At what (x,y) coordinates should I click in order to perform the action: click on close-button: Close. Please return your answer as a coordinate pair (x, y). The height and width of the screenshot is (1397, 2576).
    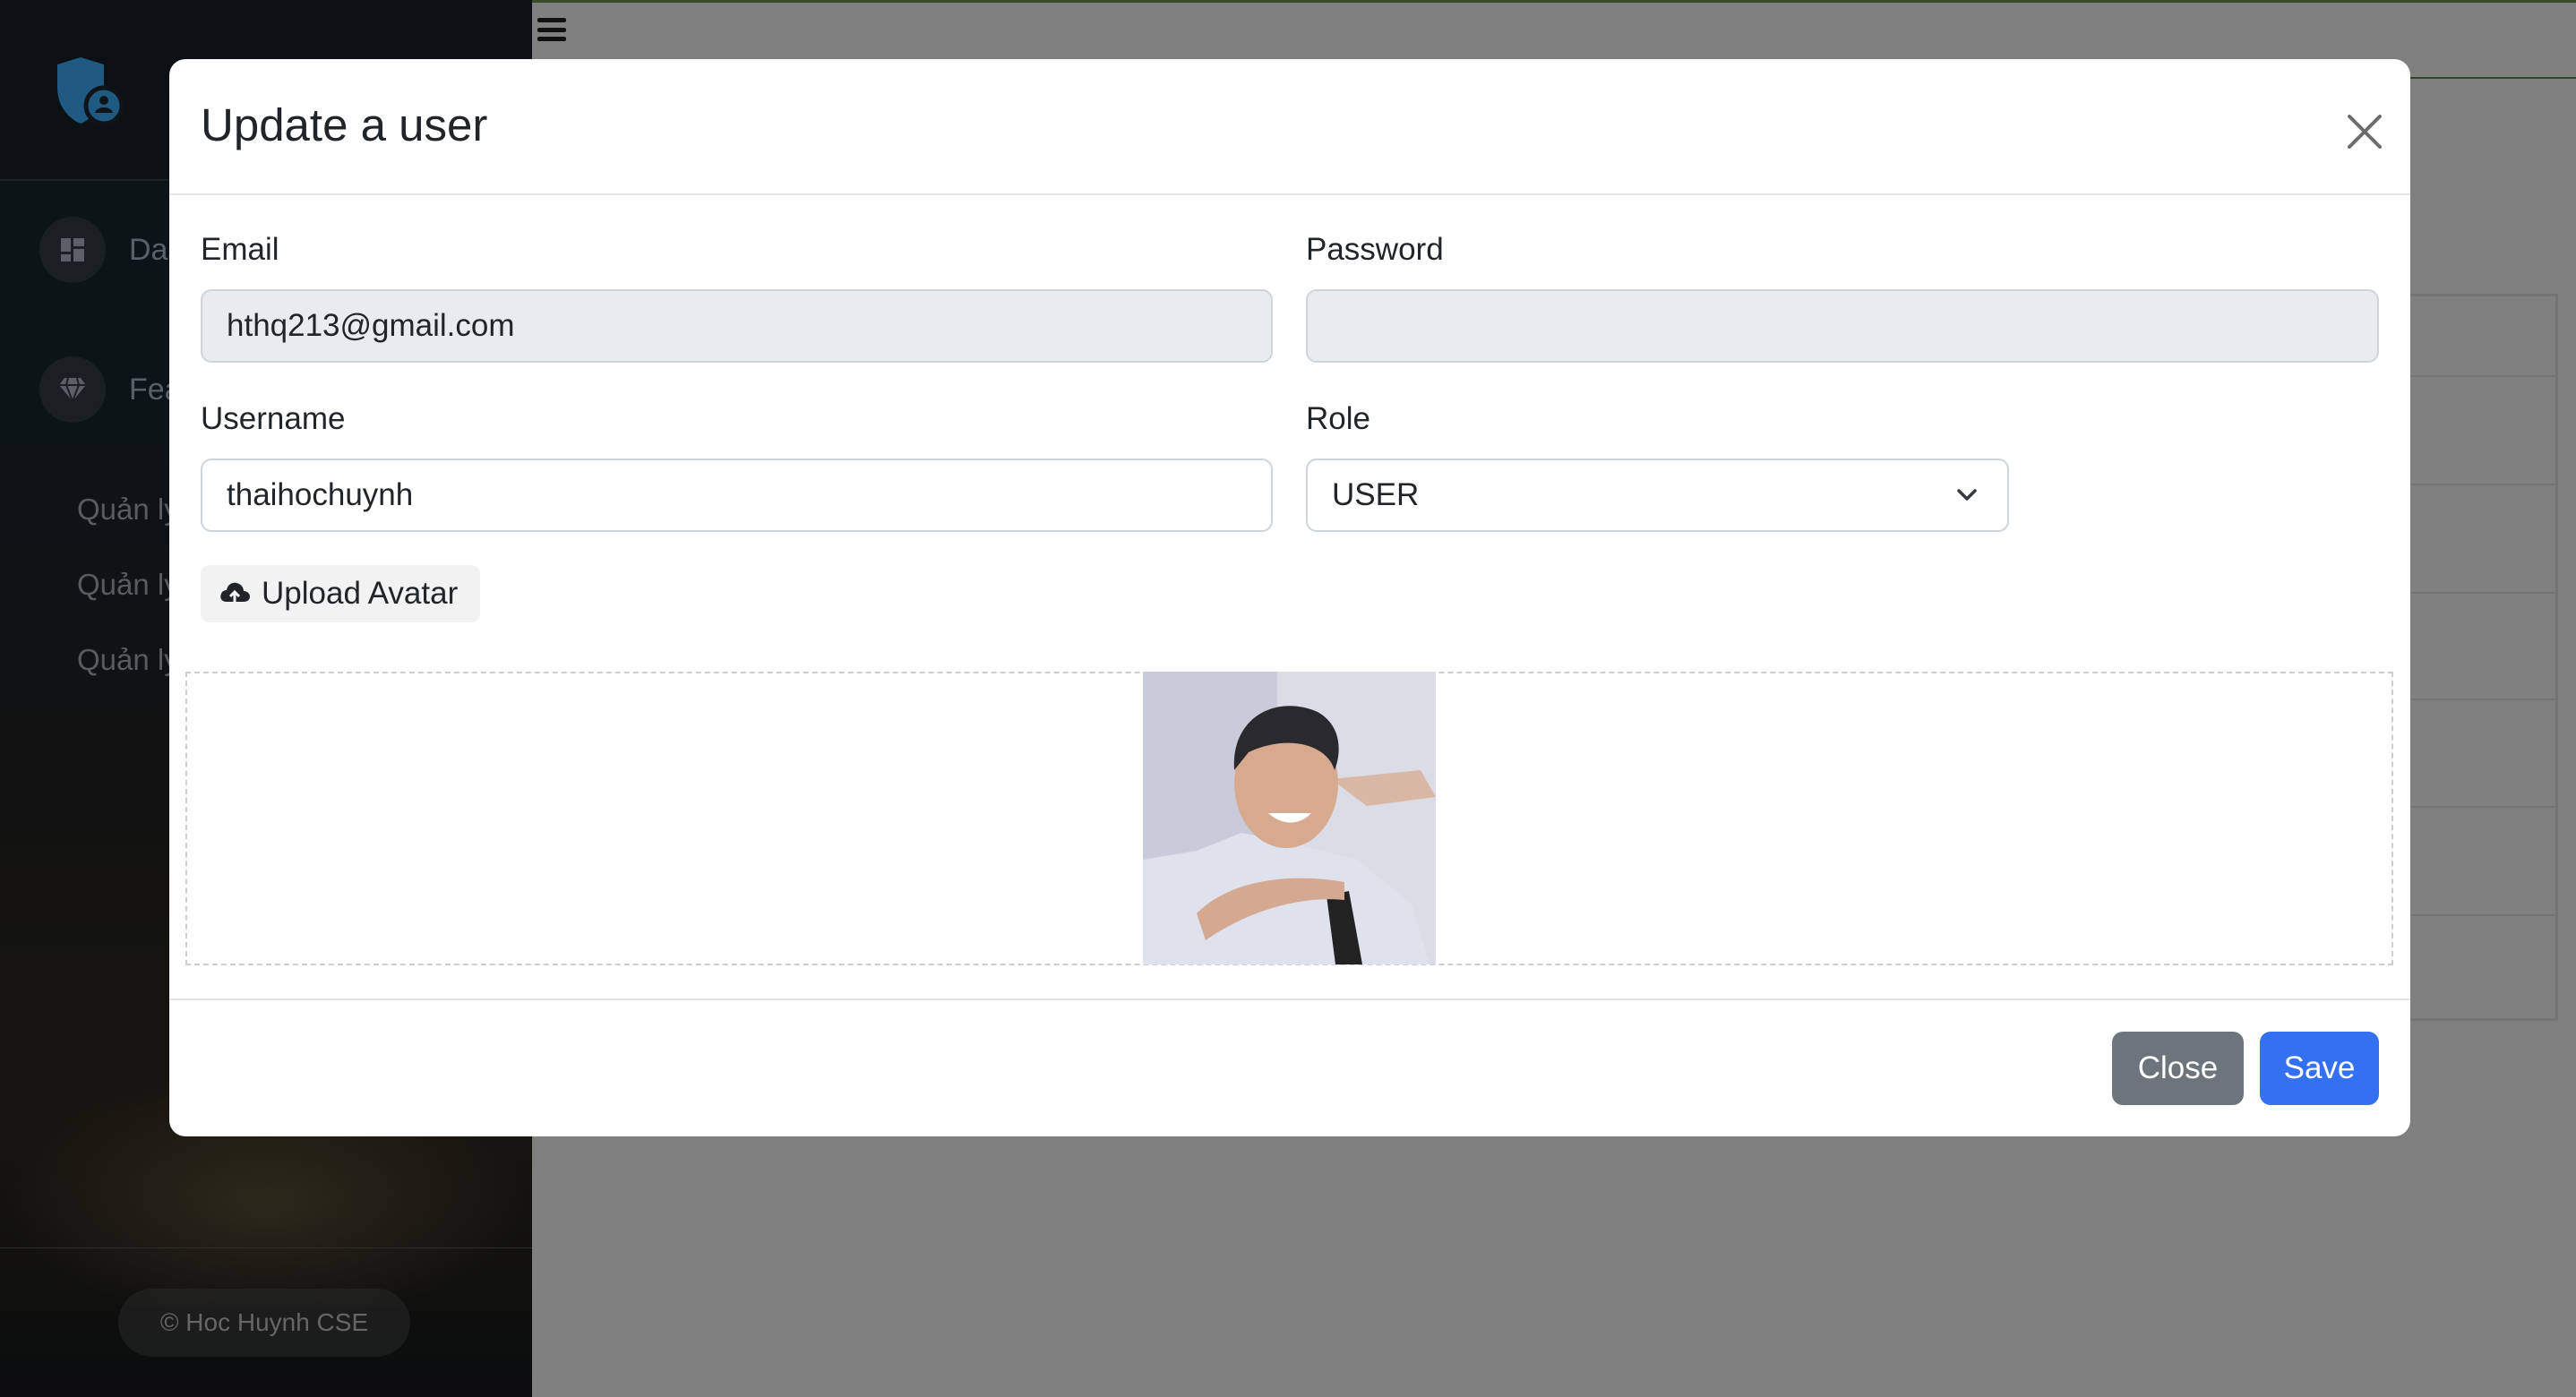
    Looking at the image, I should click on (2178, 1068).